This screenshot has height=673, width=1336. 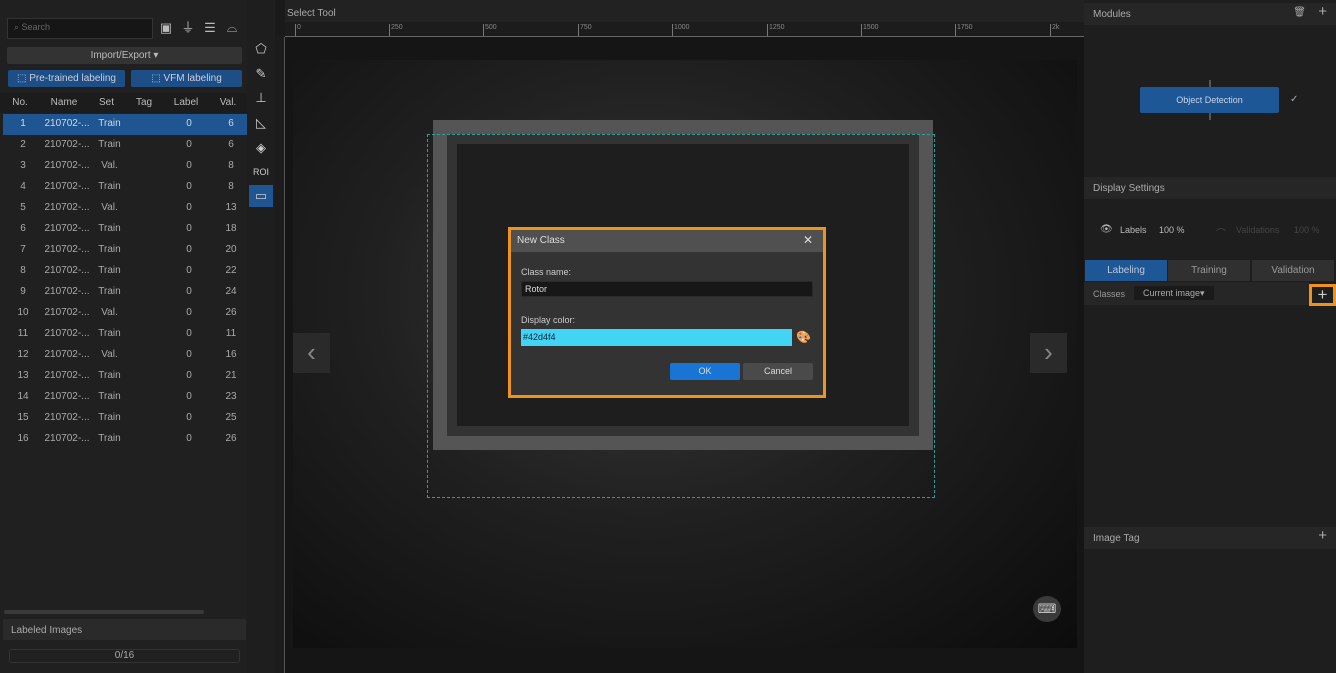 What do you see at coordinates (261, 148) in the screenshot?
I see `eraser-icon: ◈` at bounding box center [261, 148].